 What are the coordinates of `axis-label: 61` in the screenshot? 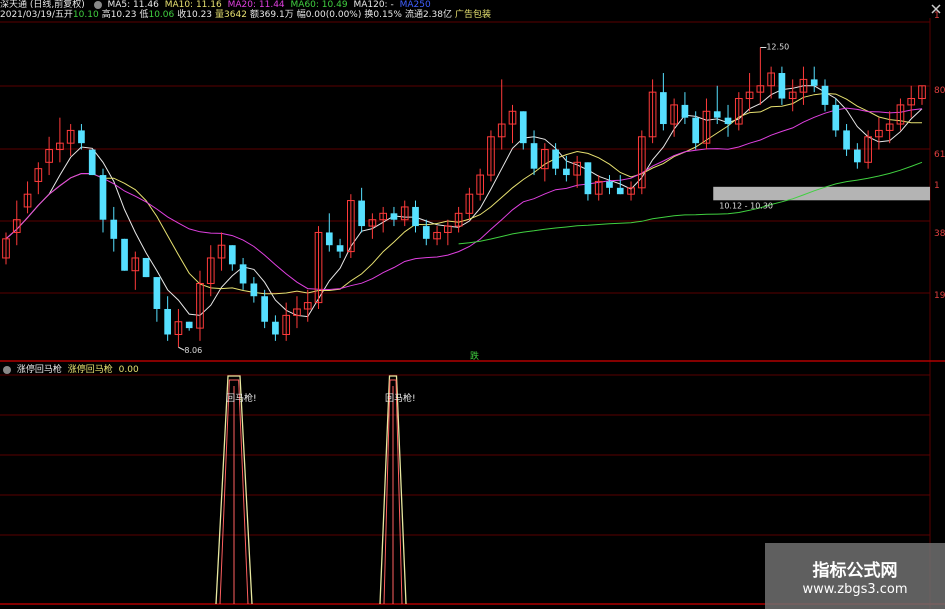 It's located at (939, 155).